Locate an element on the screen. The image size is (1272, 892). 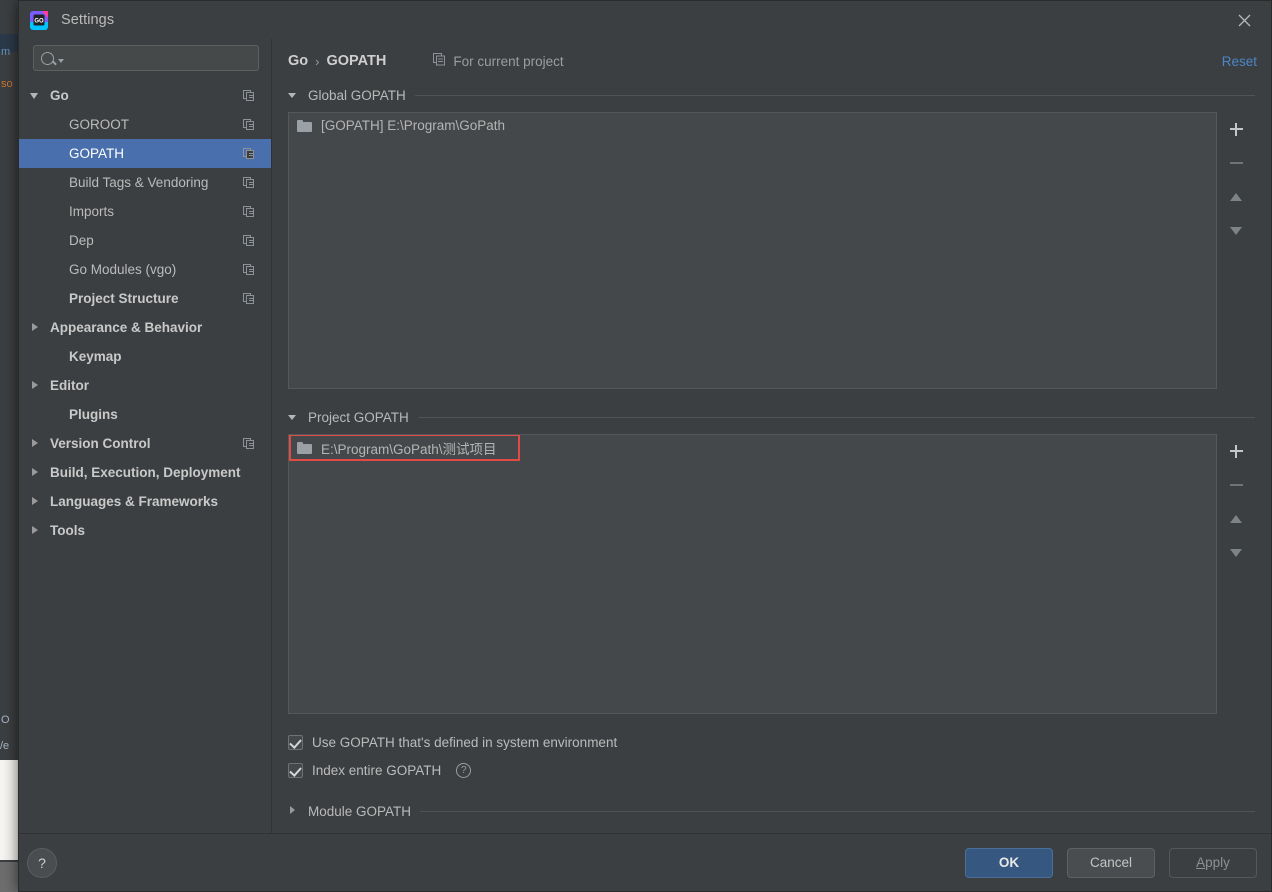
ok-button: OK is located at coordinates (1009, 862).